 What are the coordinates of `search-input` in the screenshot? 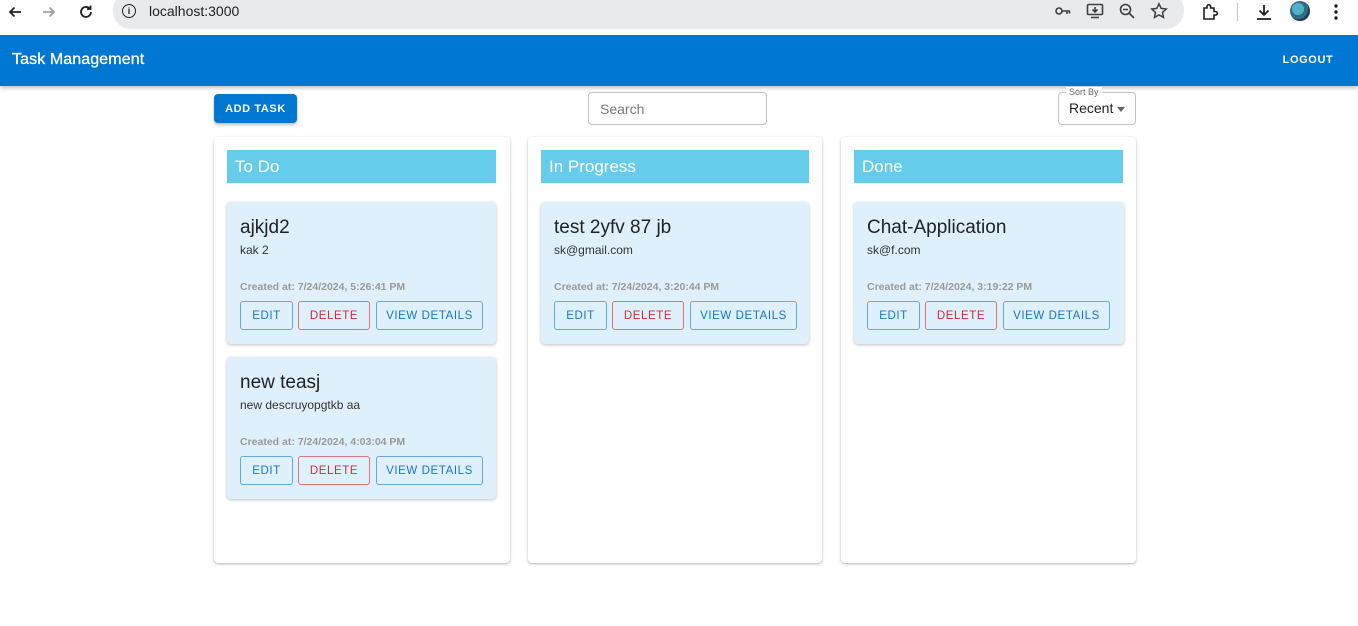 It's located at (677, 108).